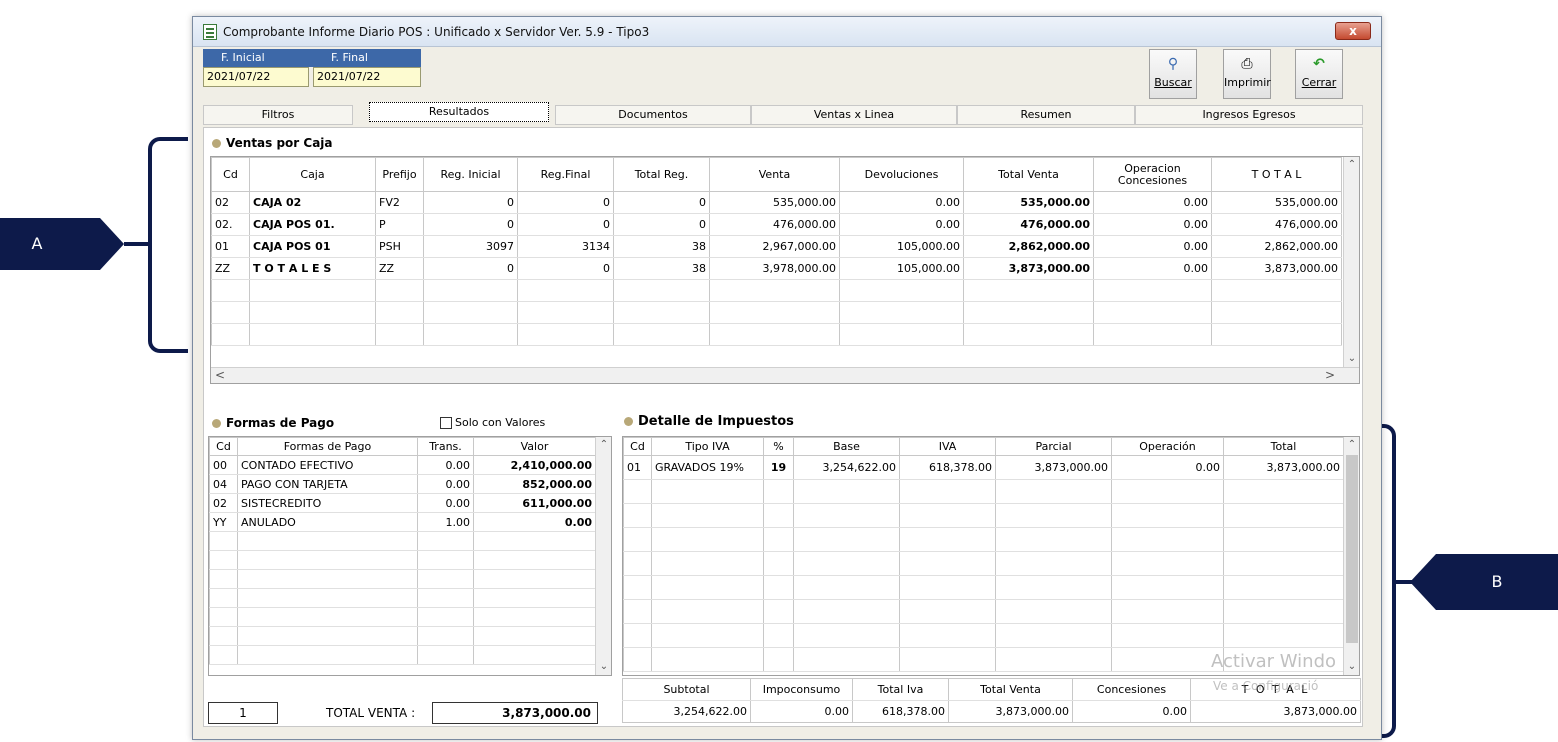  Describe the element at coordinates (901, 174) in the screenshot. I see `col-devoluciones: Devoluciones` at that location.